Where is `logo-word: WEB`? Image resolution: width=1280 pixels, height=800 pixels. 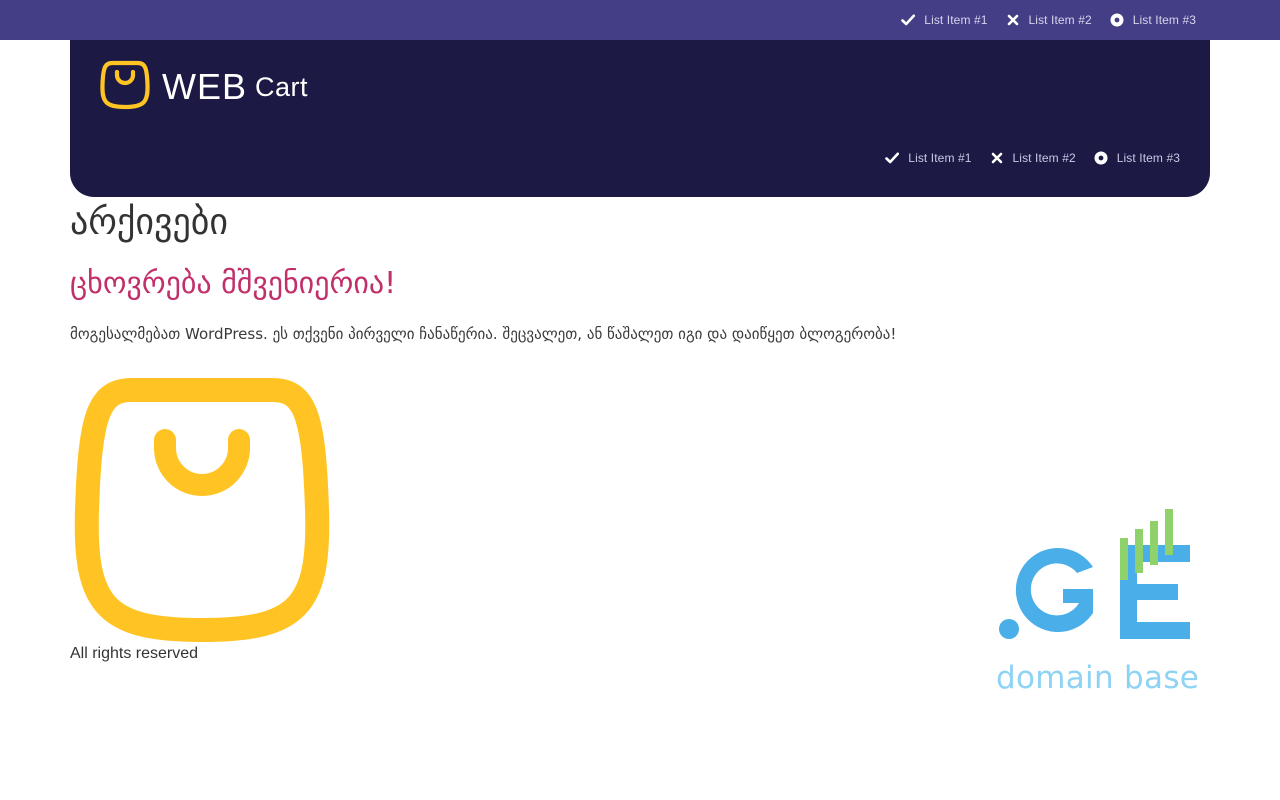
logo-word: WEB is located at coordinates (205, 86).